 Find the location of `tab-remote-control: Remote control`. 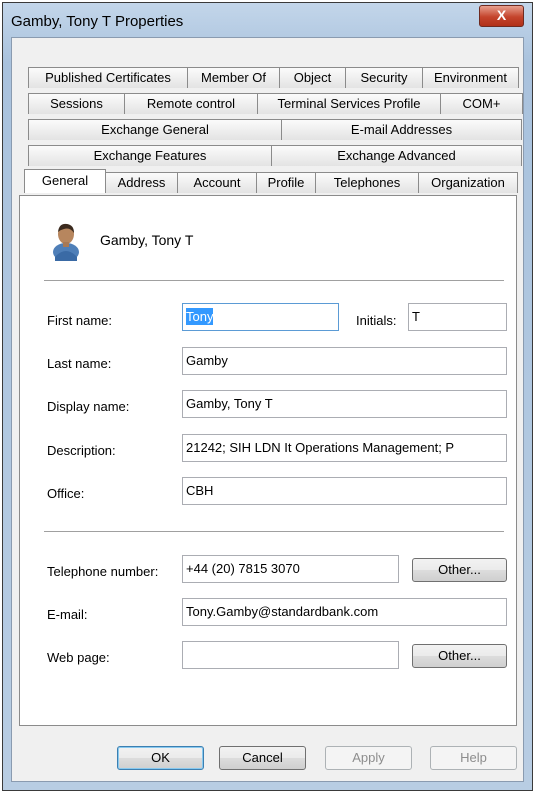

tab-remote-control: Remote control is located at coordinates (191, 103).